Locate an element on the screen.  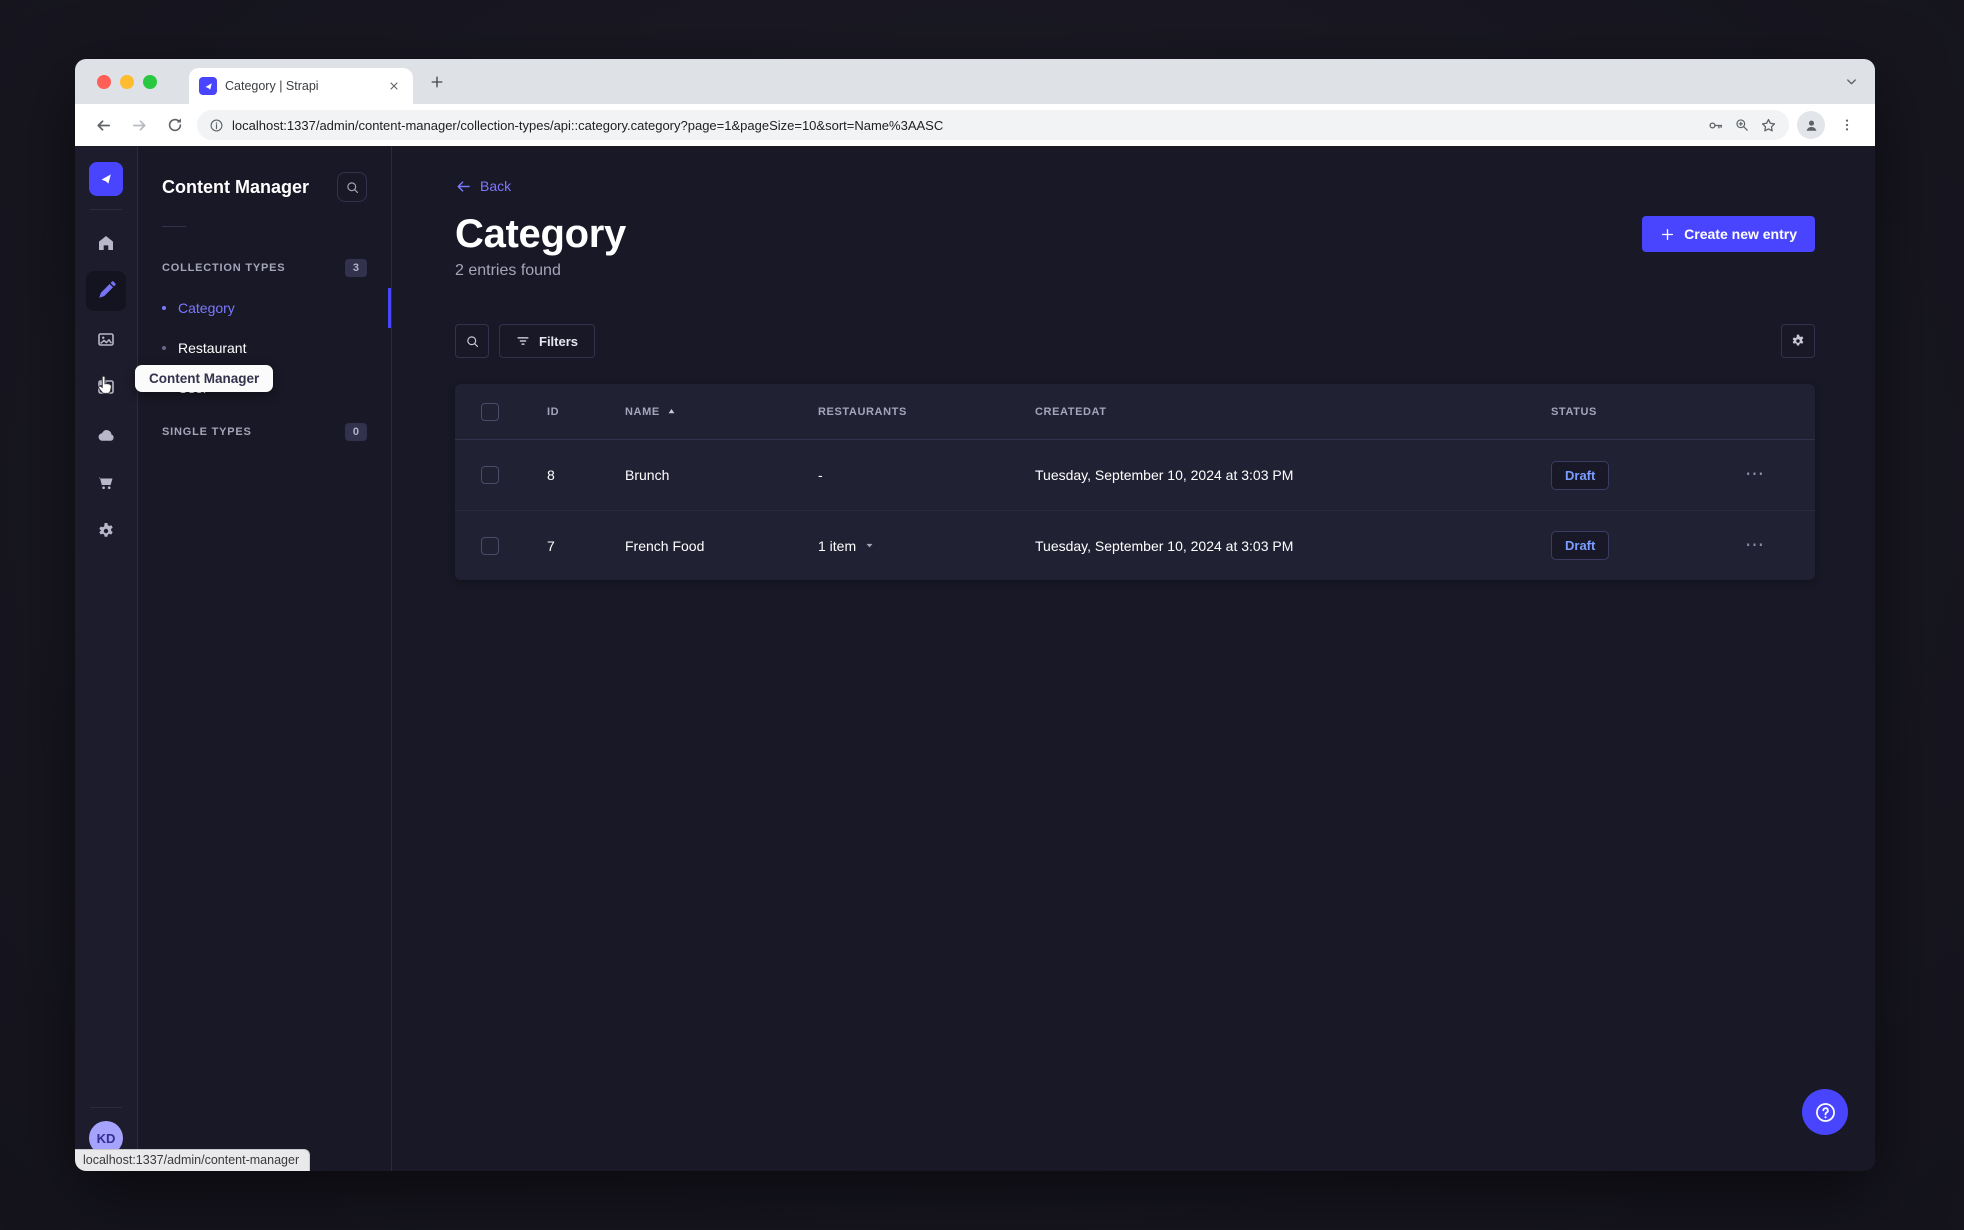
sidebar-item-label: Restaurant is located at coordinates (212, 348).